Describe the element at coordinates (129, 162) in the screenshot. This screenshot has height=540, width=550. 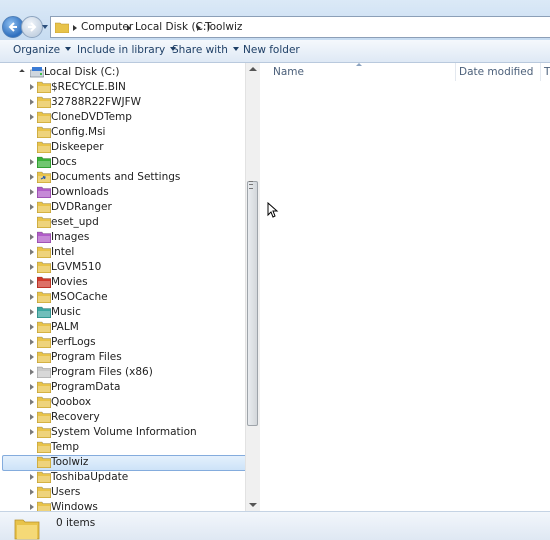
I see `tree-item: Docs` at that location.